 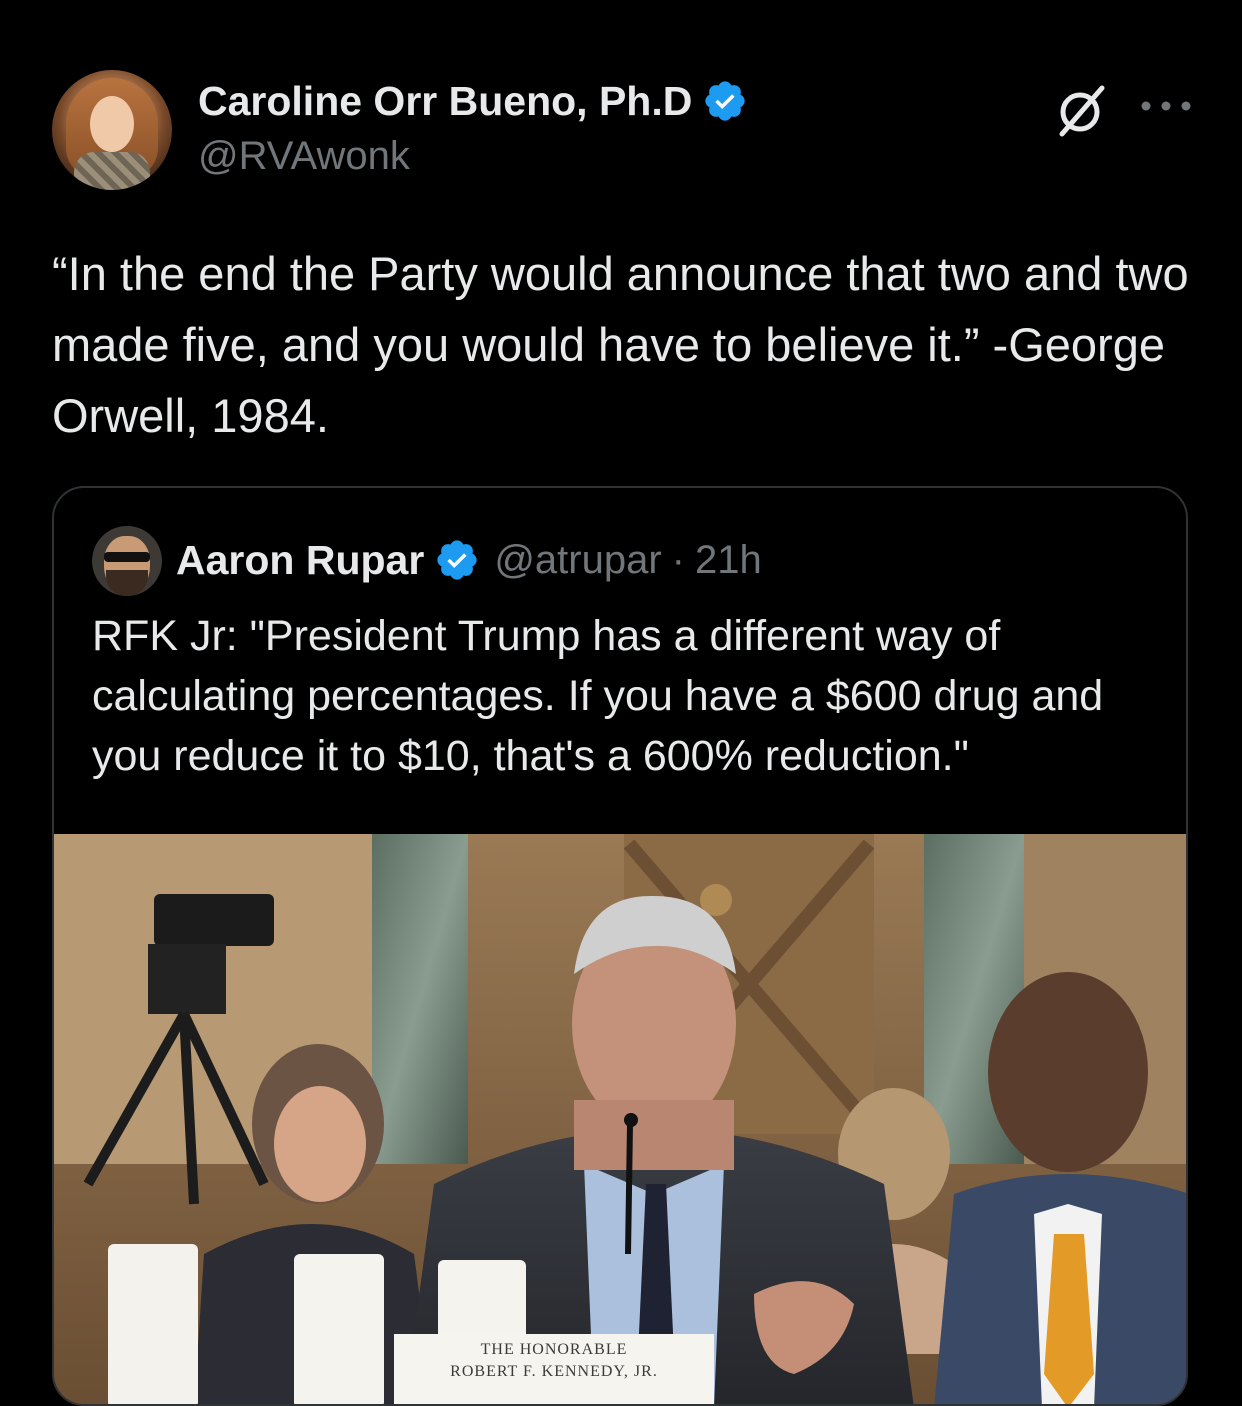 I want to click on quoted-author-handle: @atrupar, so click(x=577, y=560).